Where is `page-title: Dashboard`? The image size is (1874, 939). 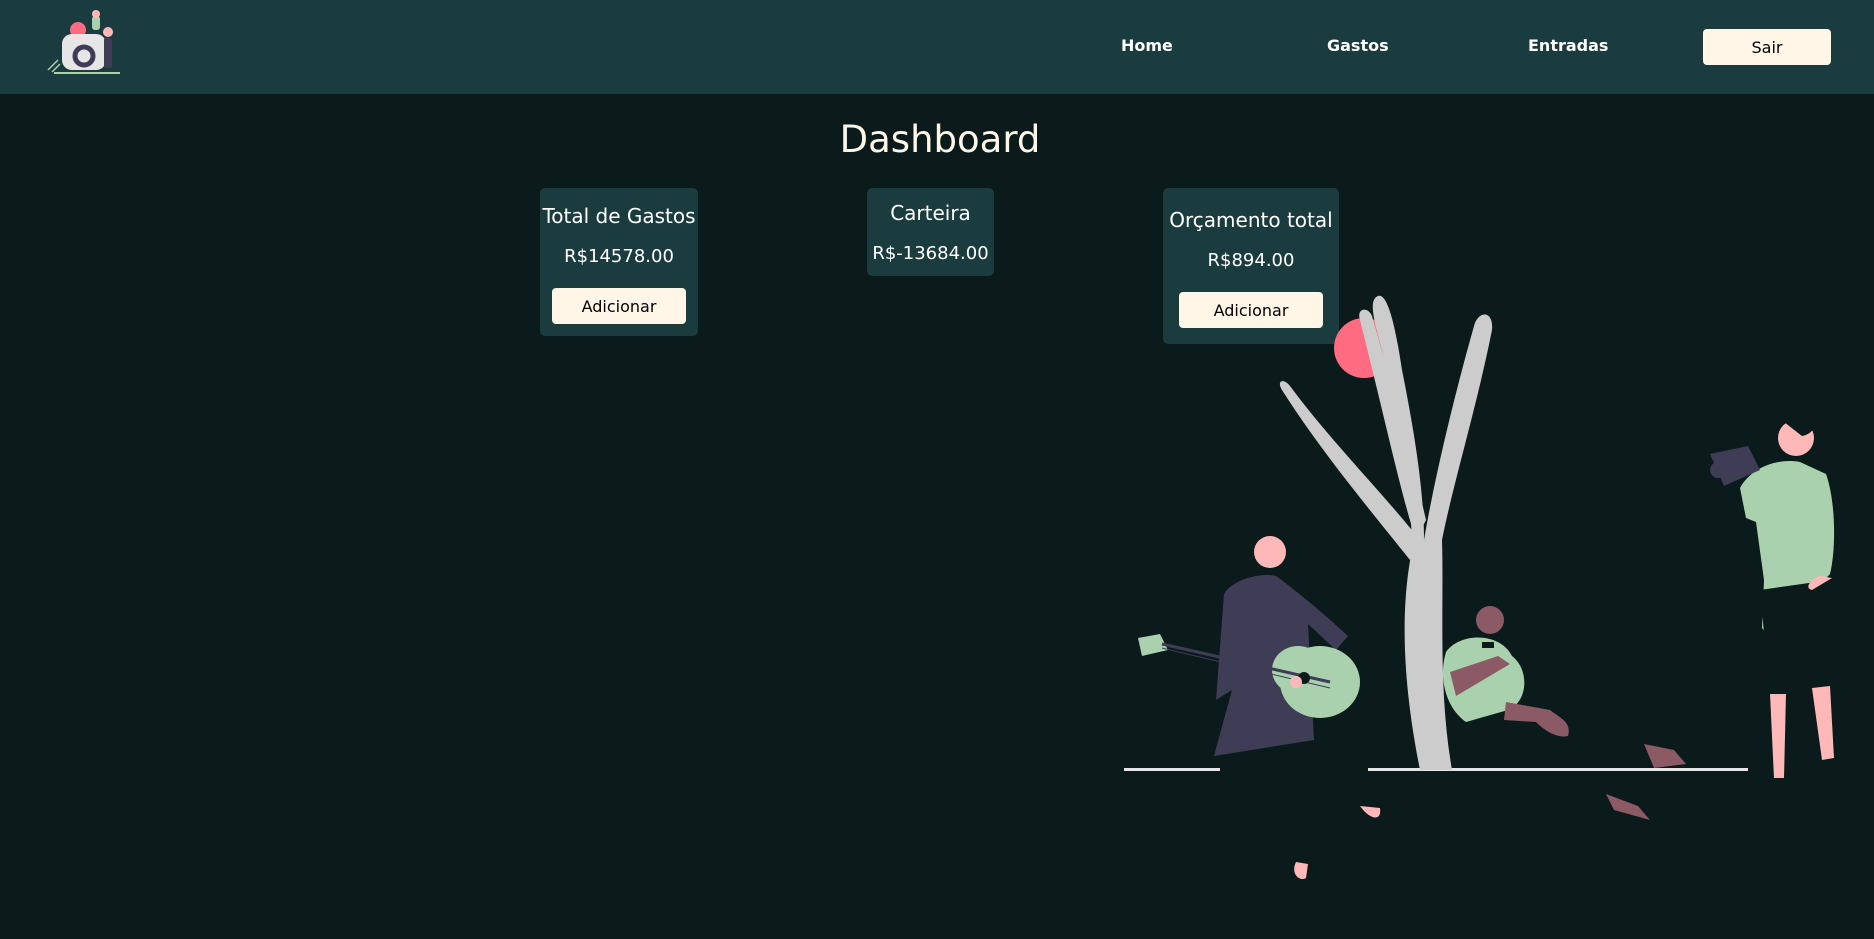
page-title: Dashboard is located at coordinates (940, 139).